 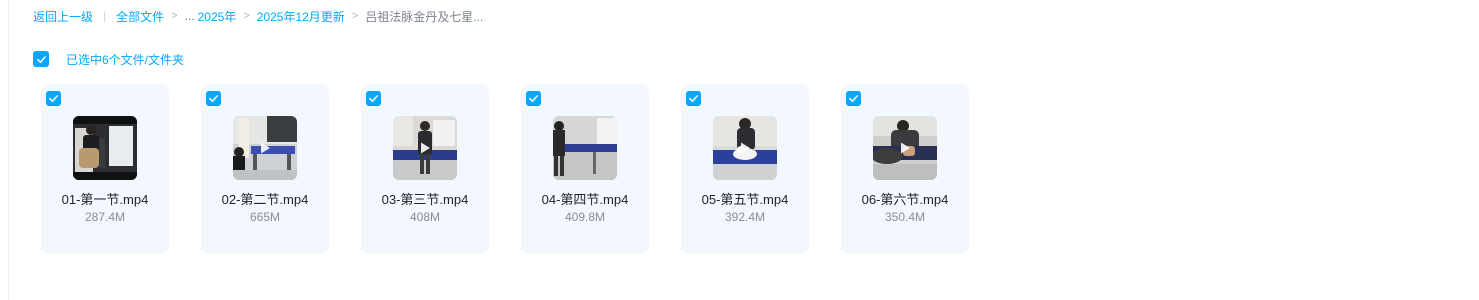 What do you see at coordinates (905, 217) in the screenshot?
I see `file-size: 350.4M` at bounding box center [905, 217].